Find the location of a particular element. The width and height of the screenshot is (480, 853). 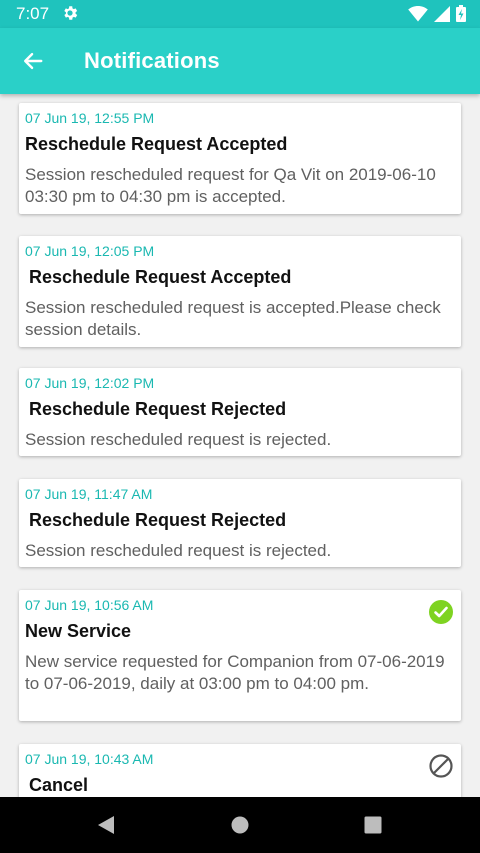

notification-title: Cancel is located at coordinates (59, 785).